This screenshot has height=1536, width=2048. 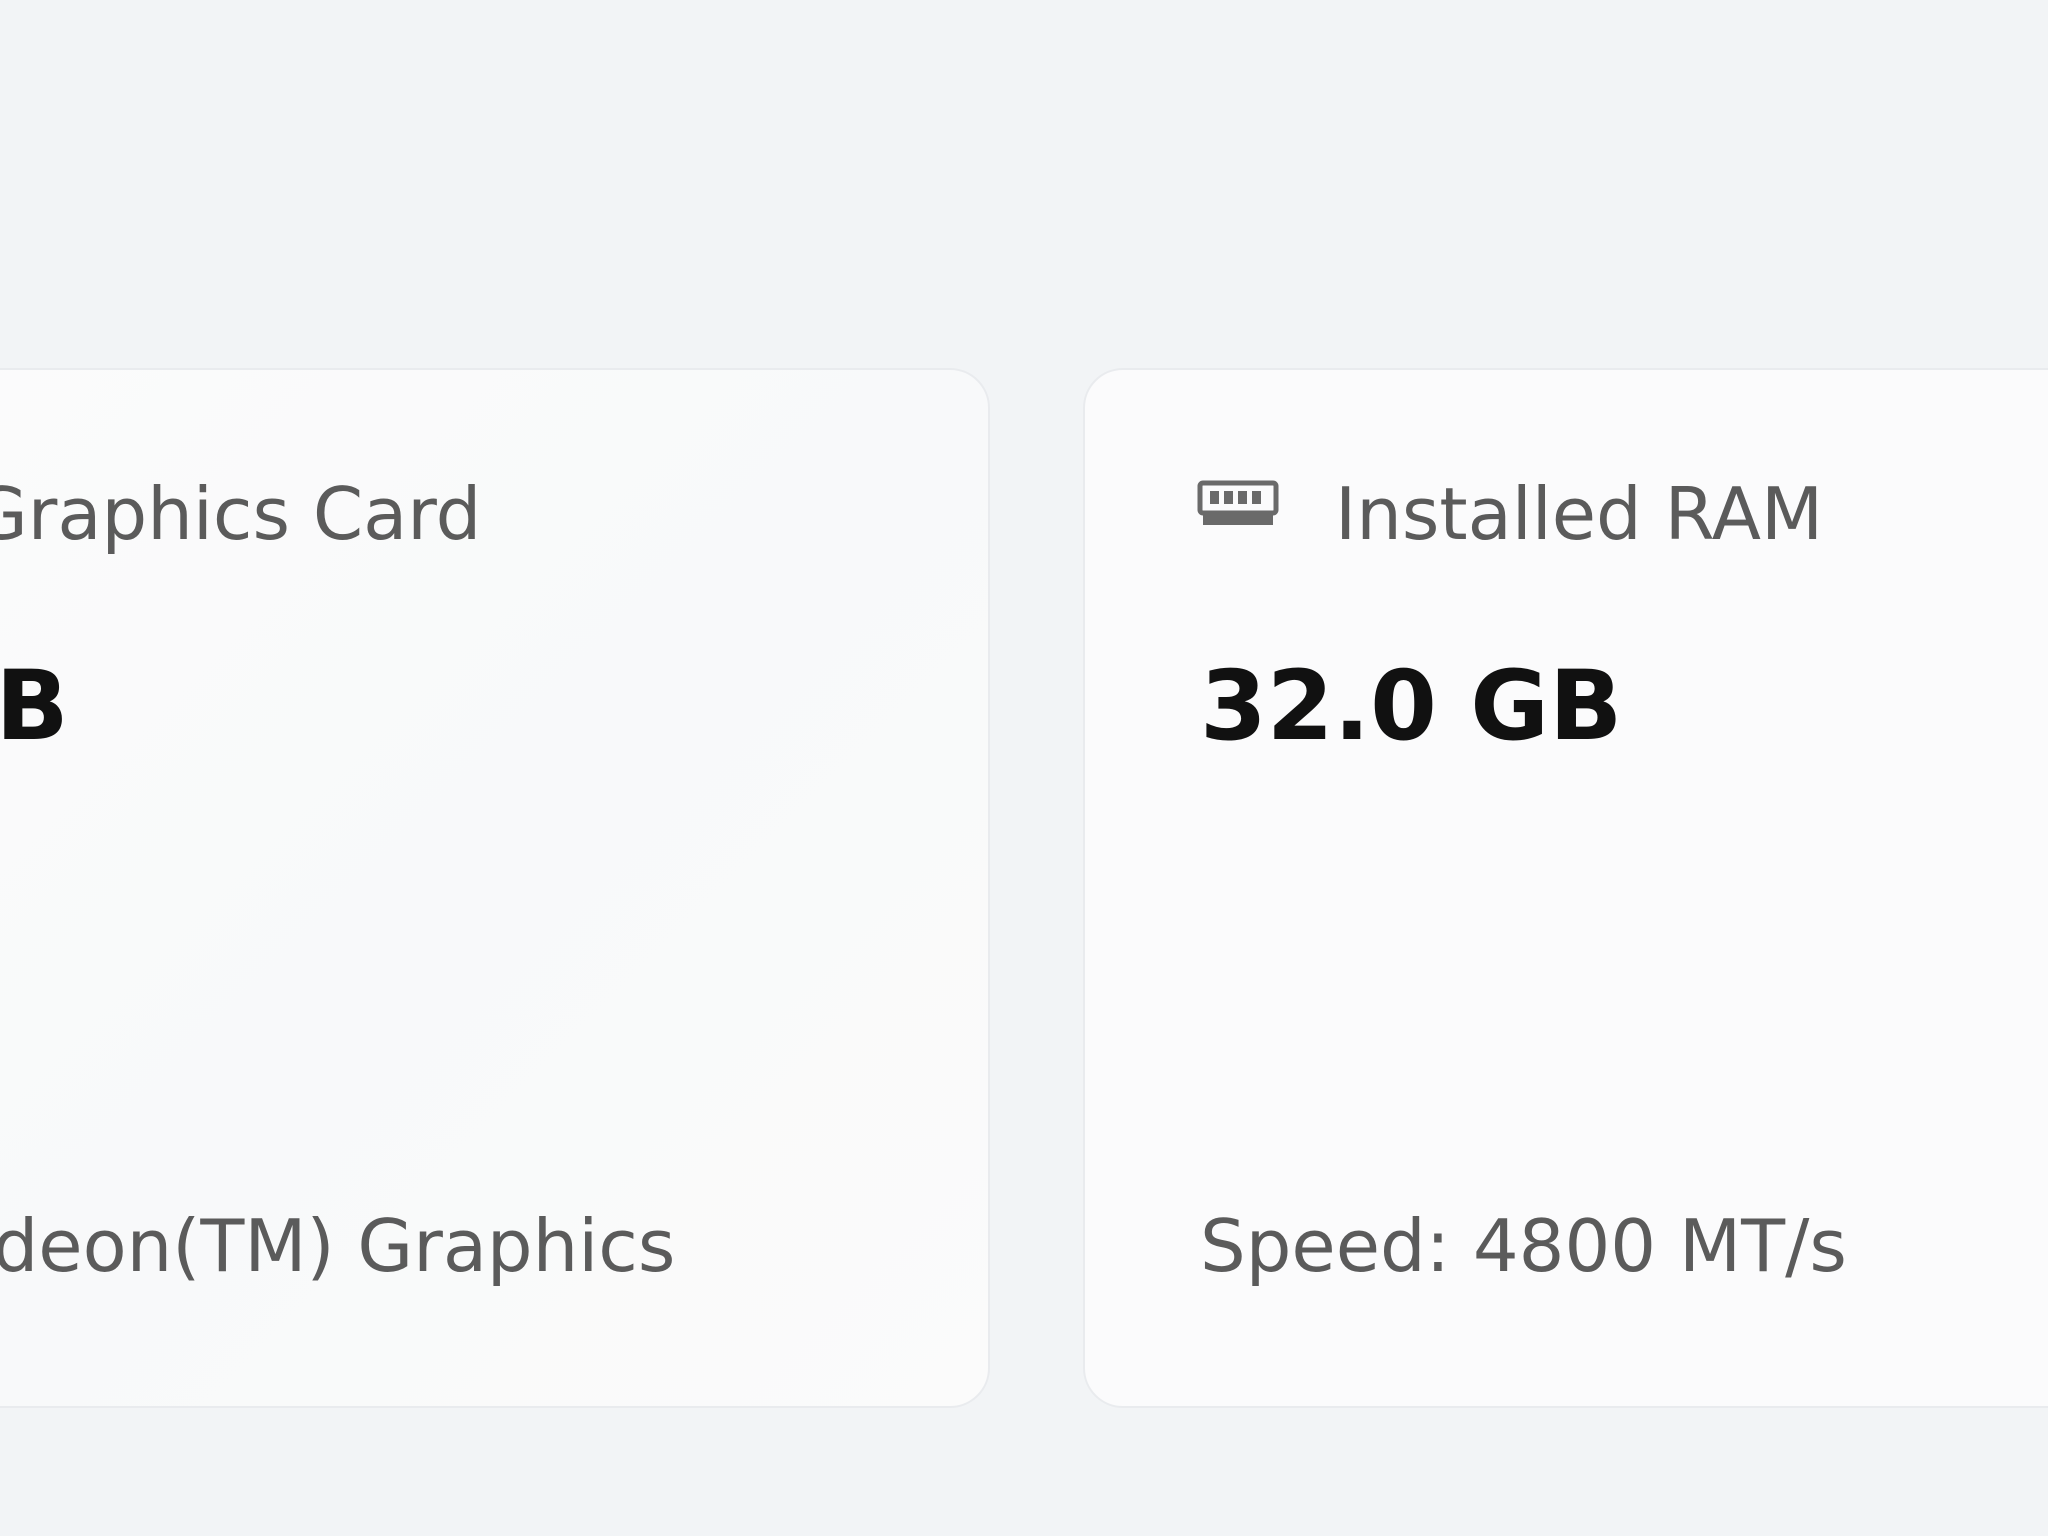 What do you see at coordinates (241, 514) in the screenshot?
I see `graphics-card-label: Graphics Card` at bounding box center [241, 514].